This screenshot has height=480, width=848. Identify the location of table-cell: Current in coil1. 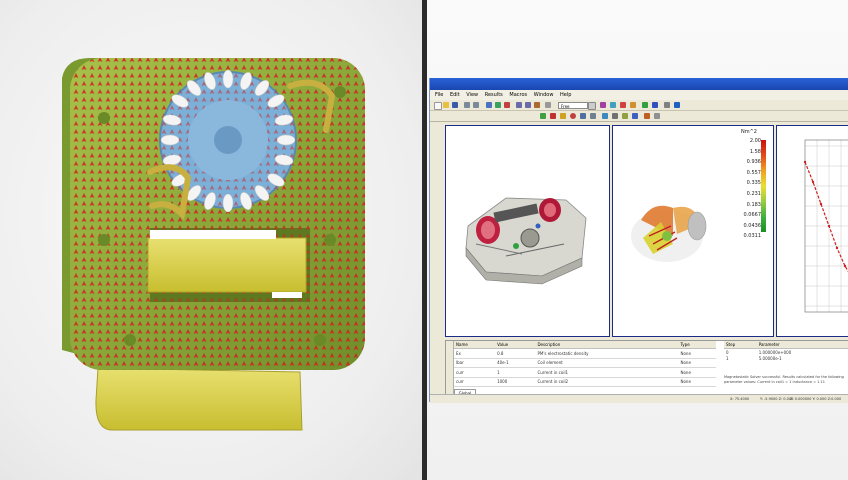
(607, 372).